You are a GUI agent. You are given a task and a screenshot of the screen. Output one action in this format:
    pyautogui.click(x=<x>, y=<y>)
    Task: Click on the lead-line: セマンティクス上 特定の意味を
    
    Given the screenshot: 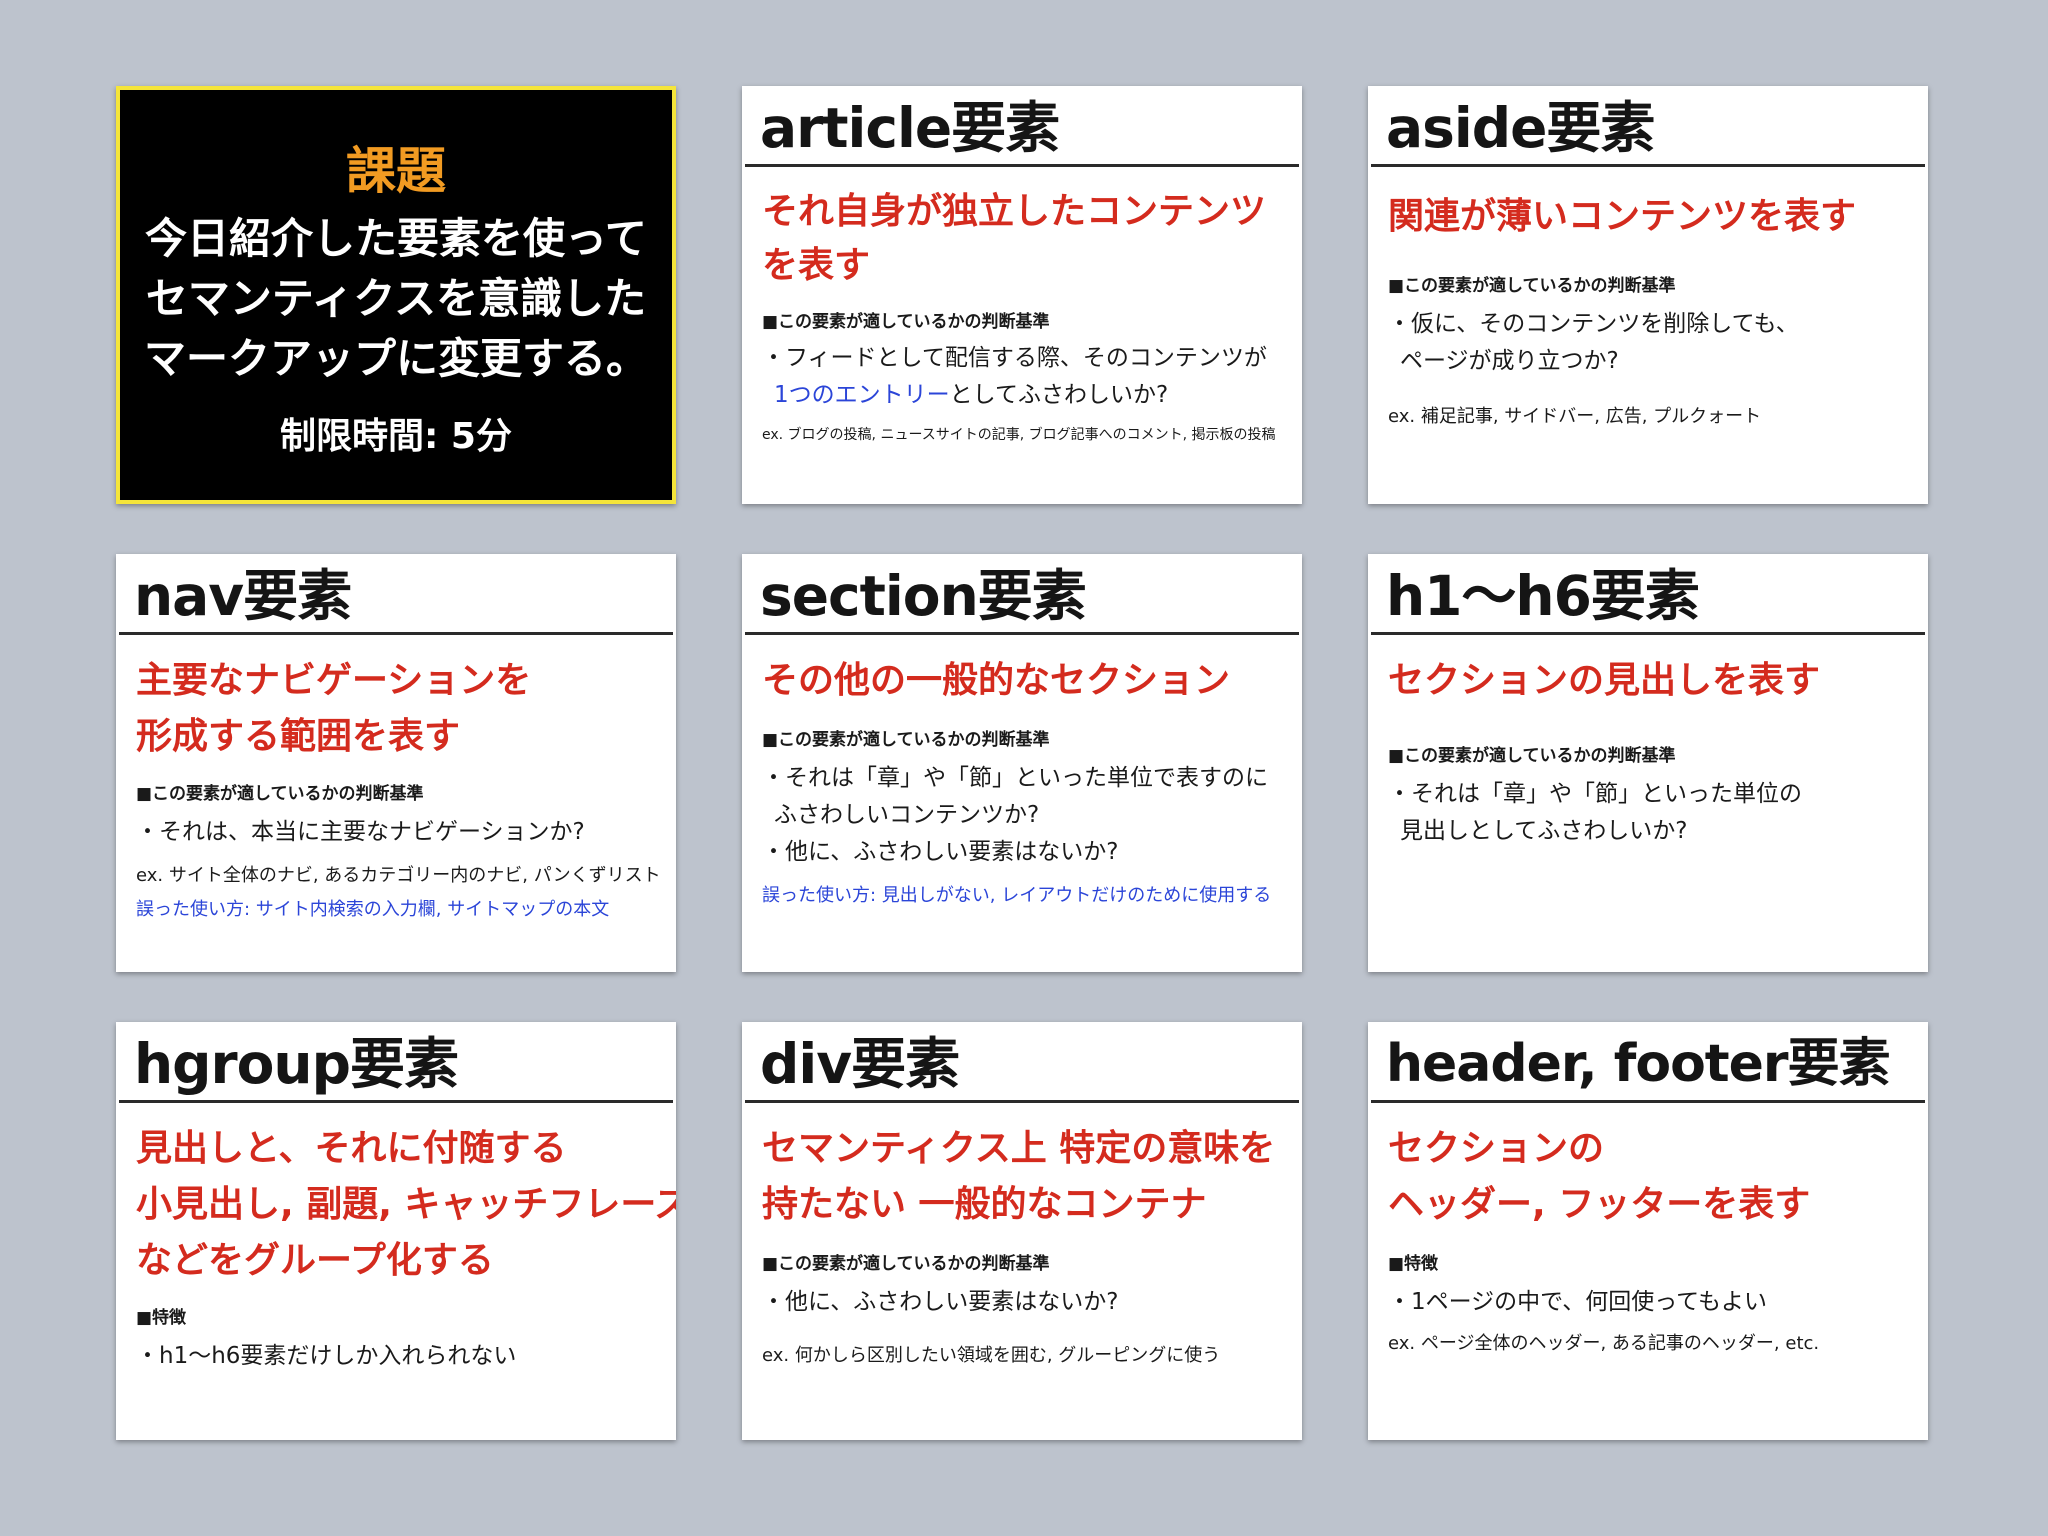 What is the action you would take?
    pyautogui.click(x=1019, y=1148)
    